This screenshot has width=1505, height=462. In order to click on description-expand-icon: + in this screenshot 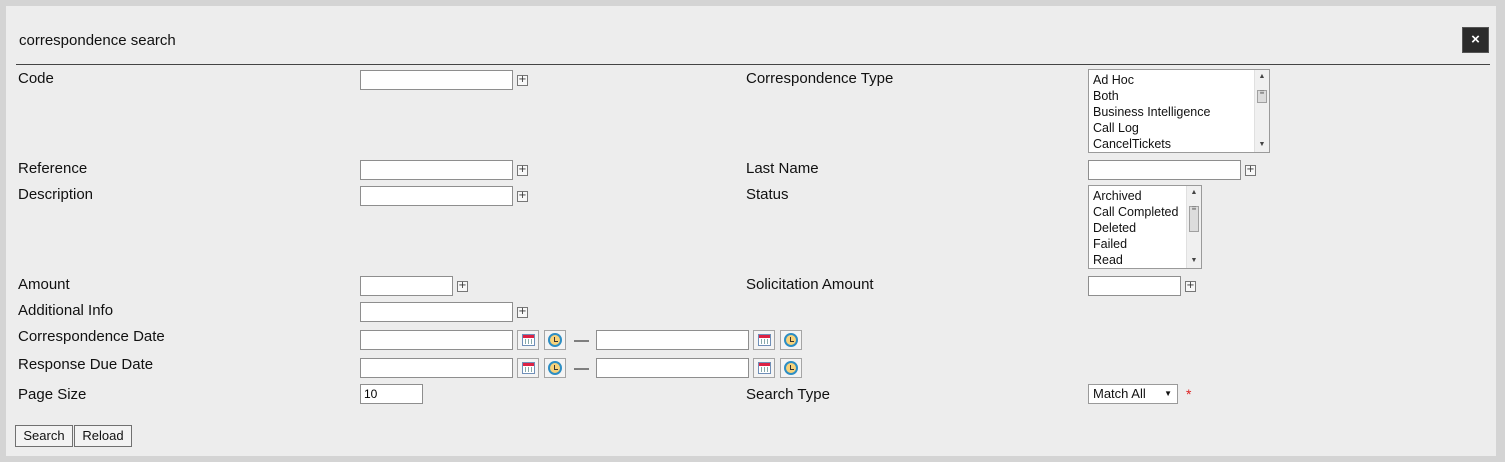, I will do `click(522, 196)`.